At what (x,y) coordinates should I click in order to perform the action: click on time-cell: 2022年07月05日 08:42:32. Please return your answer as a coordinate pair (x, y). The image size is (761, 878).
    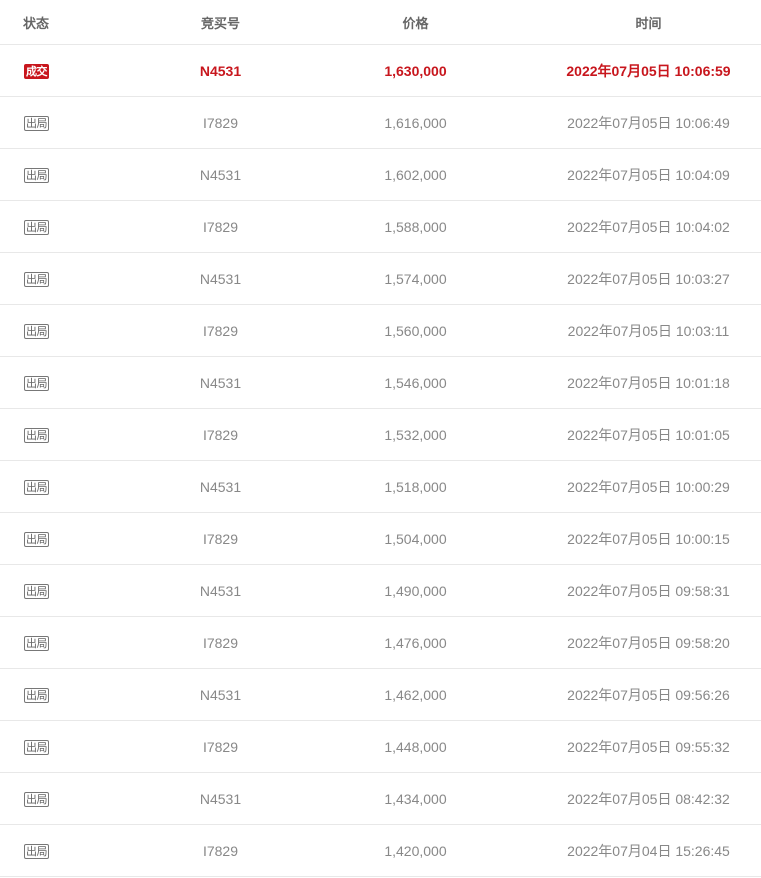
    Looking at the image, I should click on (637, 798).